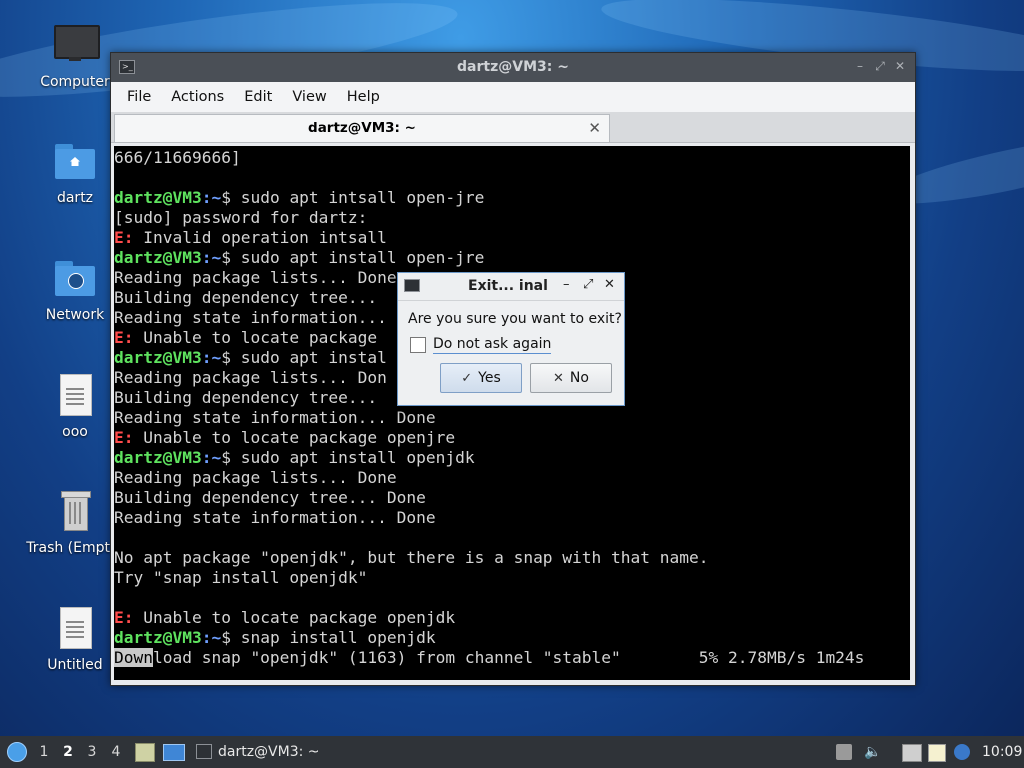  I want to click on term-command: $ sudo apt instal, so click(304, 357).